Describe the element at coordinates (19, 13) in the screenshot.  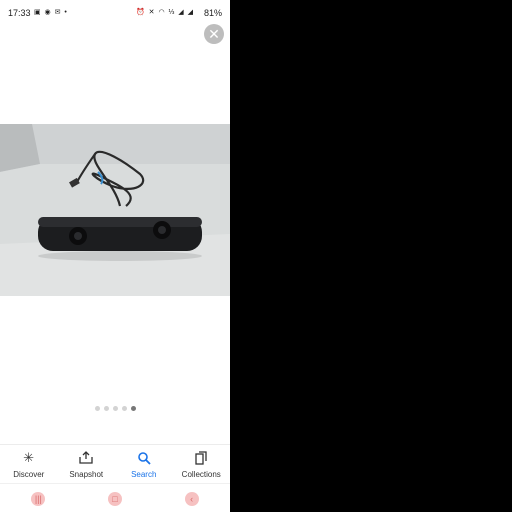
I see `status-time: 17:33` at that location.